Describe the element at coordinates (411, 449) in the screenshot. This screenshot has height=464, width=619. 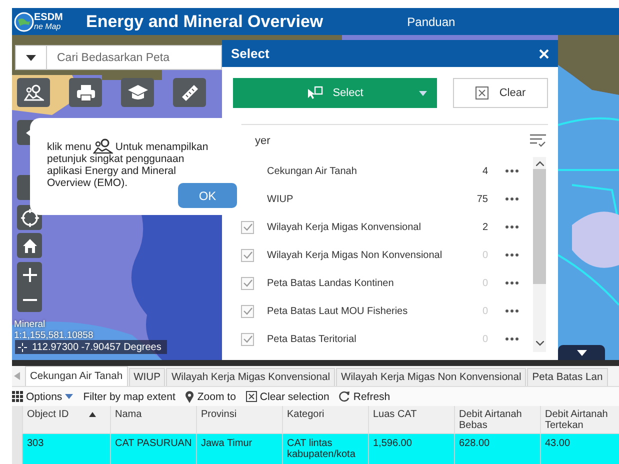
I see `table-cell: 1,596.00` at that location.